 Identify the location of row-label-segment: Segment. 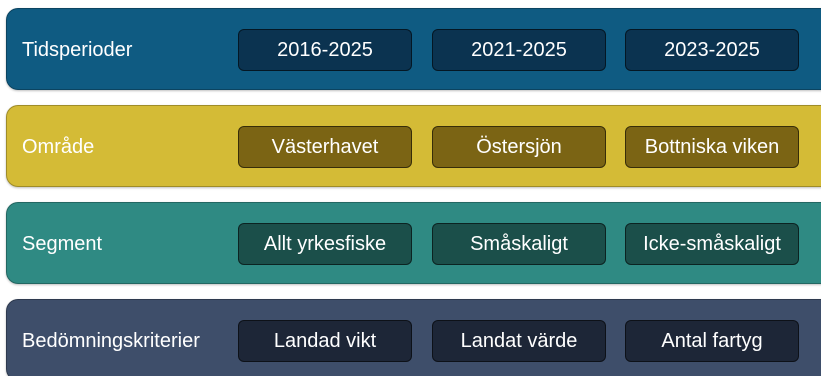
(62, 244).